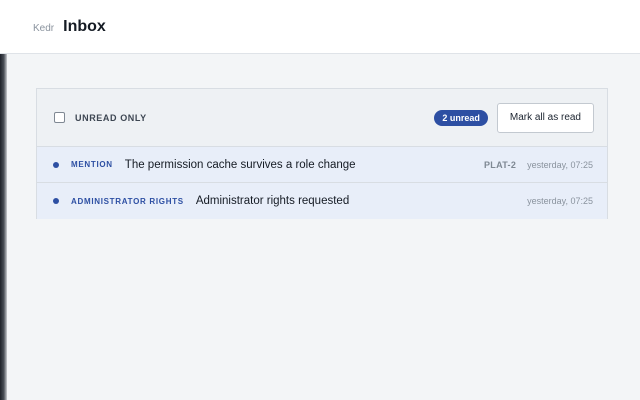  I want to click on unread-only-checkbox, so click(59, 117).